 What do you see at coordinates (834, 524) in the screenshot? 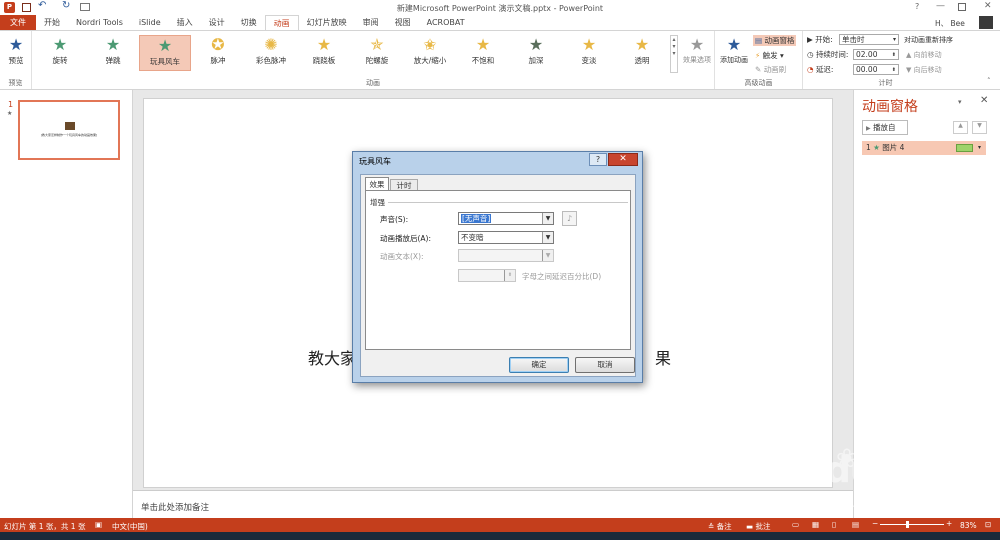
I see `reading-view-icon: ▯` at bounding box center [834, 524].